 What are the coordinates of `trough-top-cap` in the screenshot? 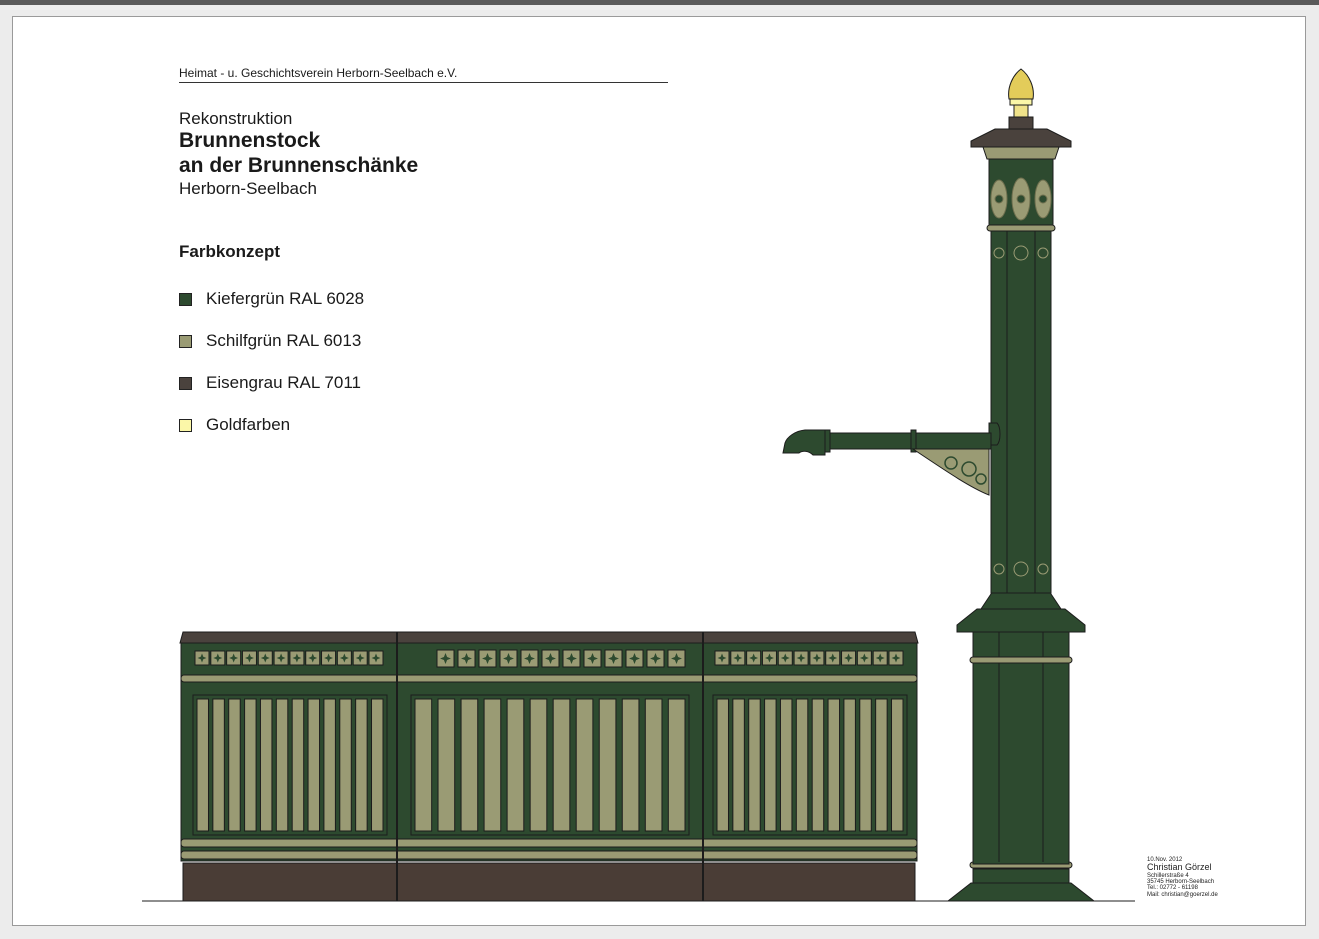 It's located at (549, 637).